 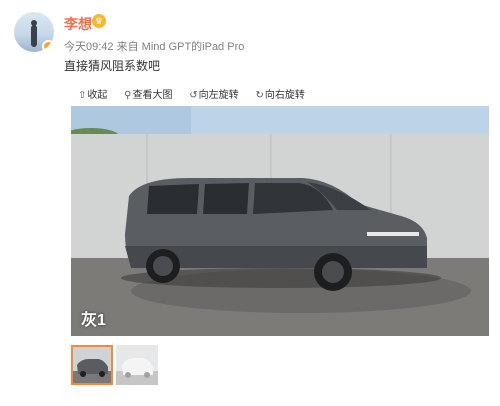 I want to click on avatar, so click(x=34, y=32).